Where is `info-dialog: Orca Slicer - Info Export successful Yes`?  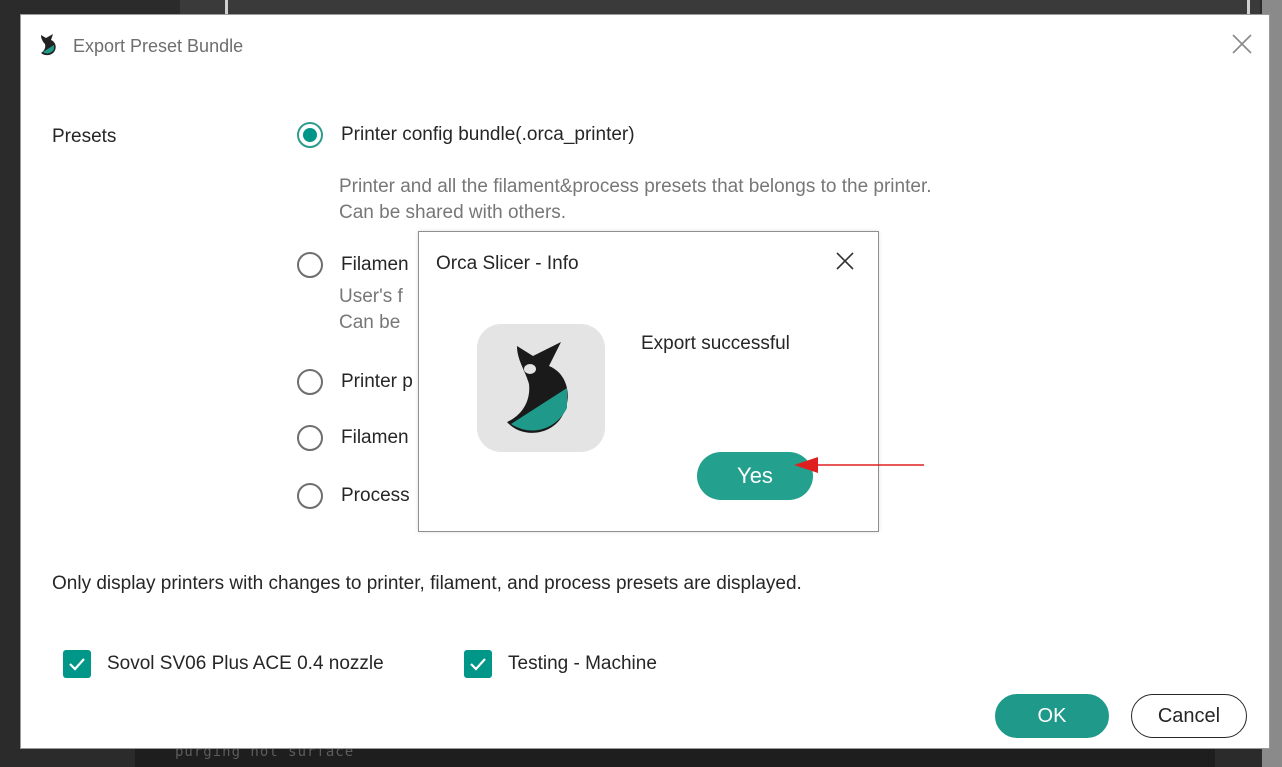
info-dialog: Orca Slicer - Info Export successful Yes is located at coordinates (648, 381).